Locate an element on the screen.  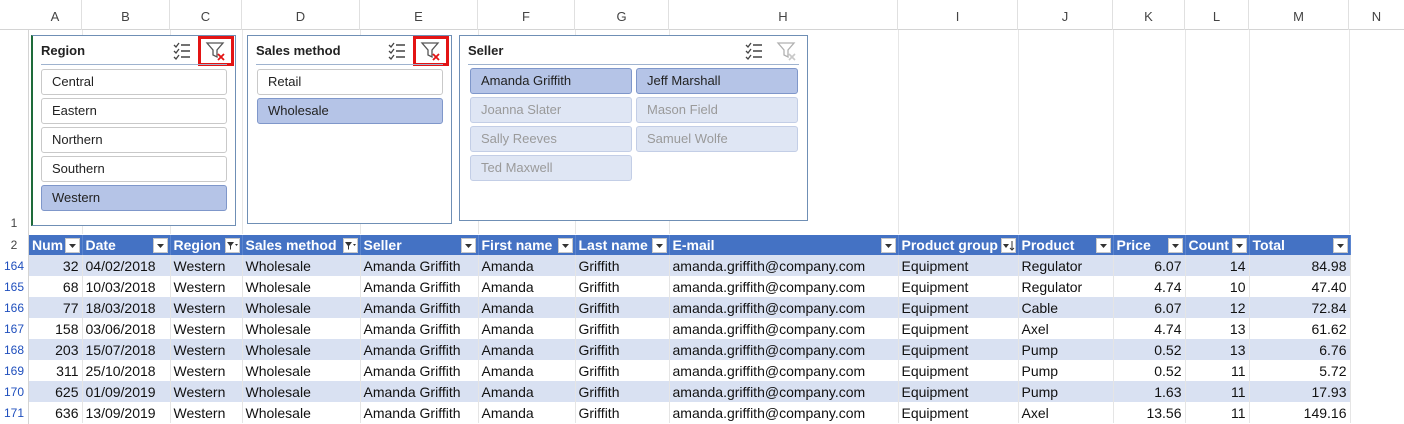
cell-total: 84.98 is located at coordinates (1300, 265).